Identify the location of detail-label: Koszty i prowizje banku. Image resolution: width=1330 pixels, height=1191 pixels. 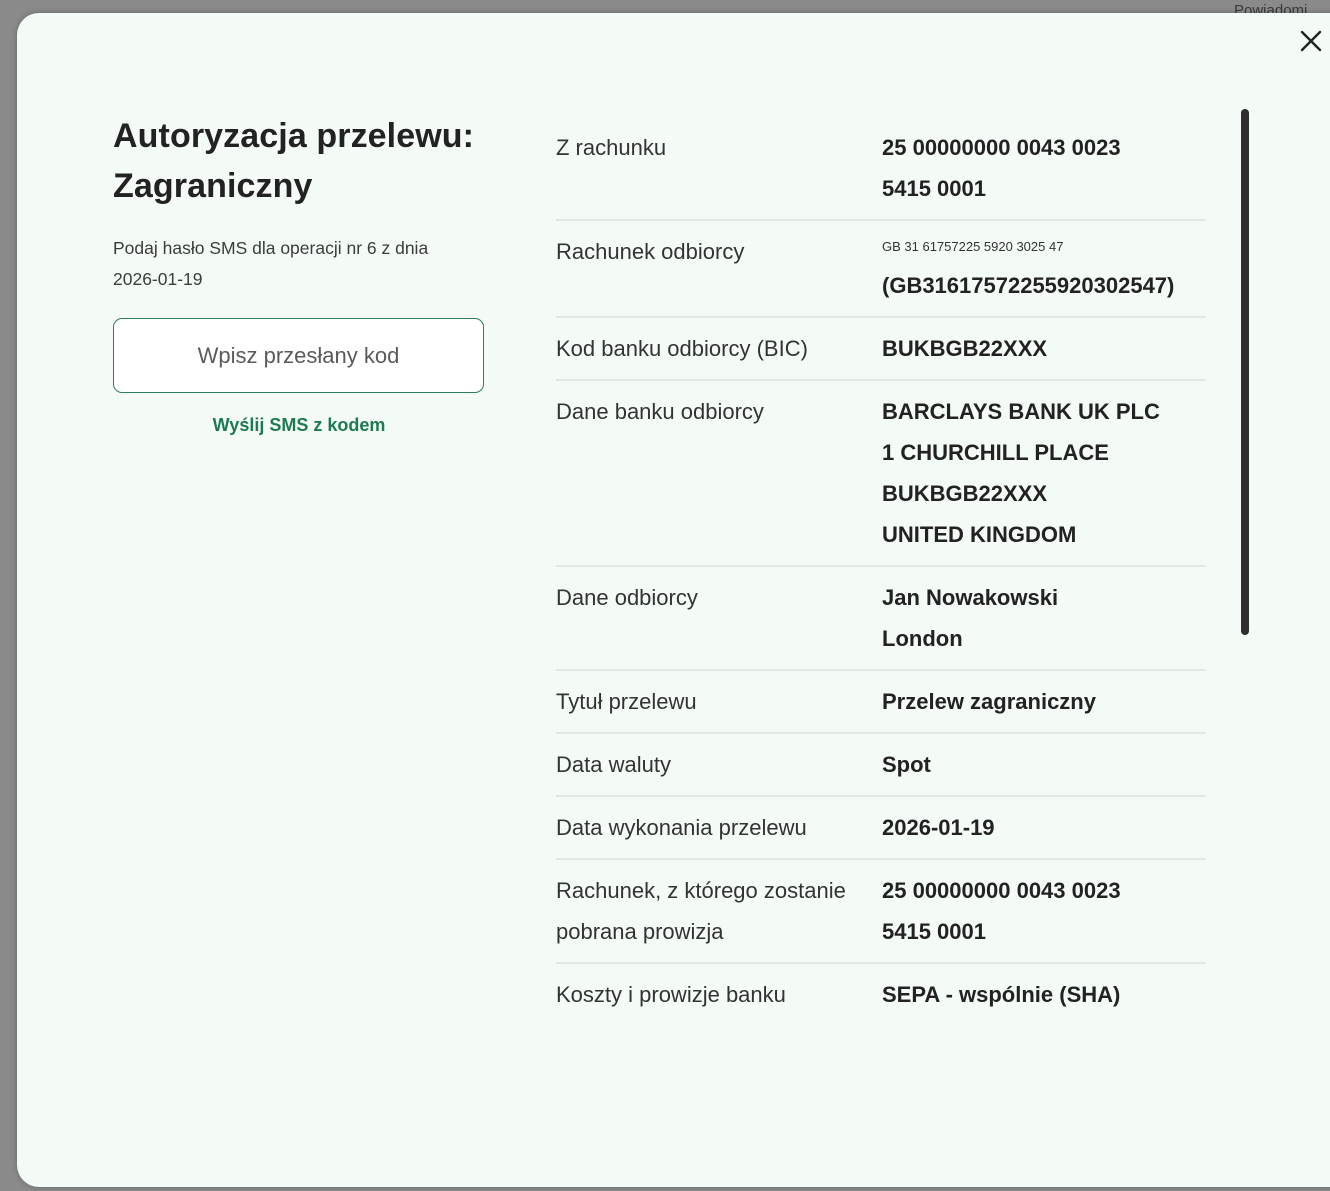
(671, 994).